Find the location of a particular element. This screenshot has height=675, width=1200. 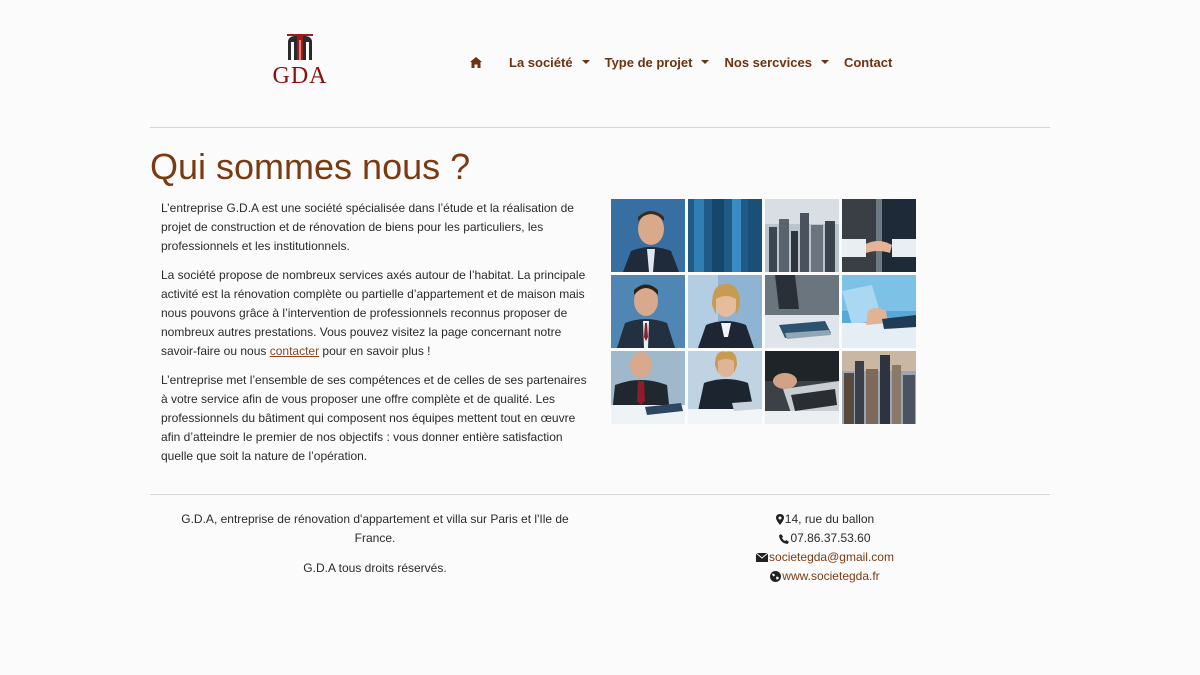

nav-label: Type de projet is located at coordinates (648, 62).